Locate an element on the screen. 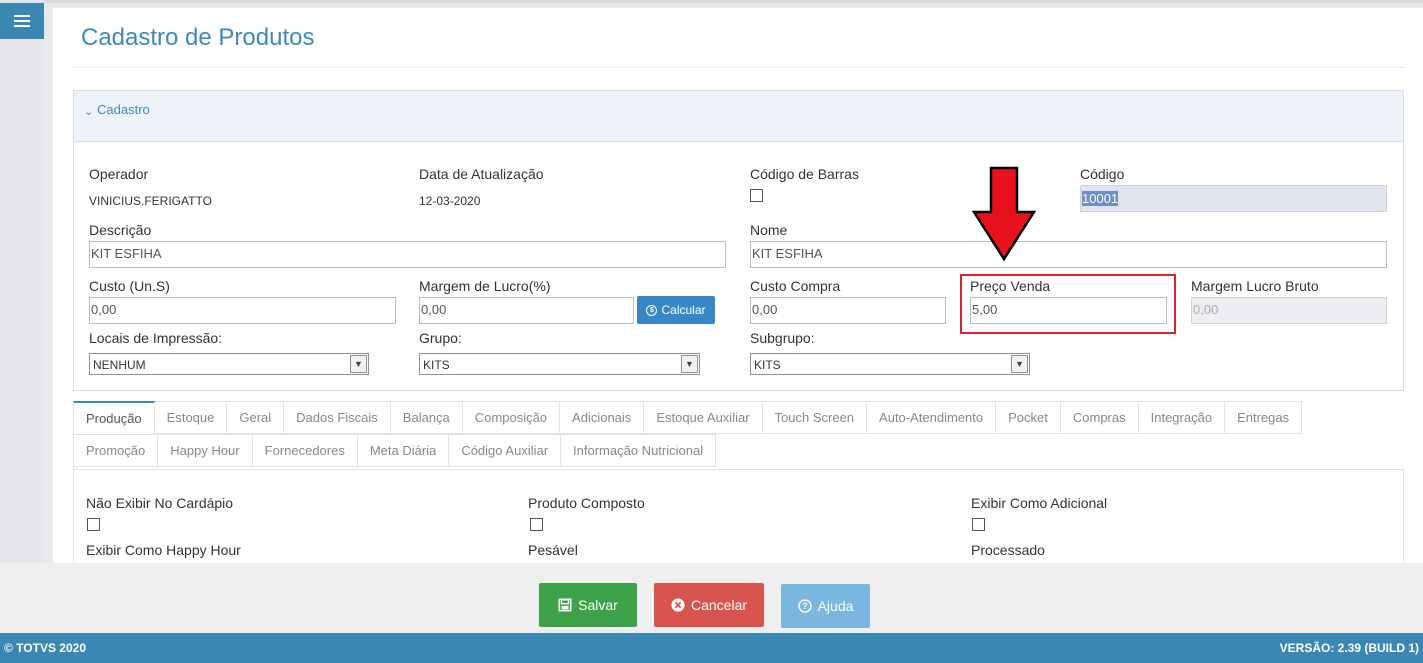 This screenshot has width=1423, height=663. subgrupo-select: KITS ▼ is located at coordinates (890, 364).